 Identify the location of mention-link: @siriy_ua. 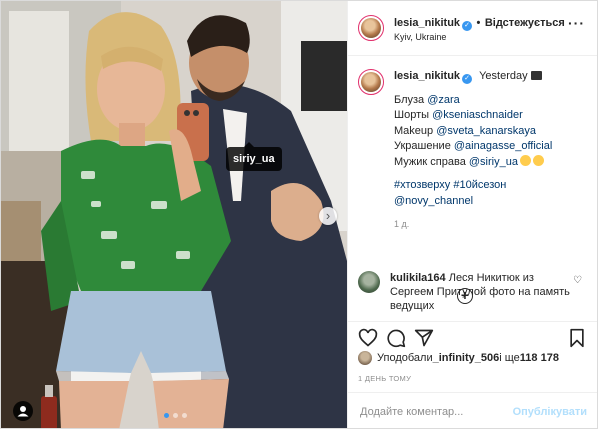
(493, 162).